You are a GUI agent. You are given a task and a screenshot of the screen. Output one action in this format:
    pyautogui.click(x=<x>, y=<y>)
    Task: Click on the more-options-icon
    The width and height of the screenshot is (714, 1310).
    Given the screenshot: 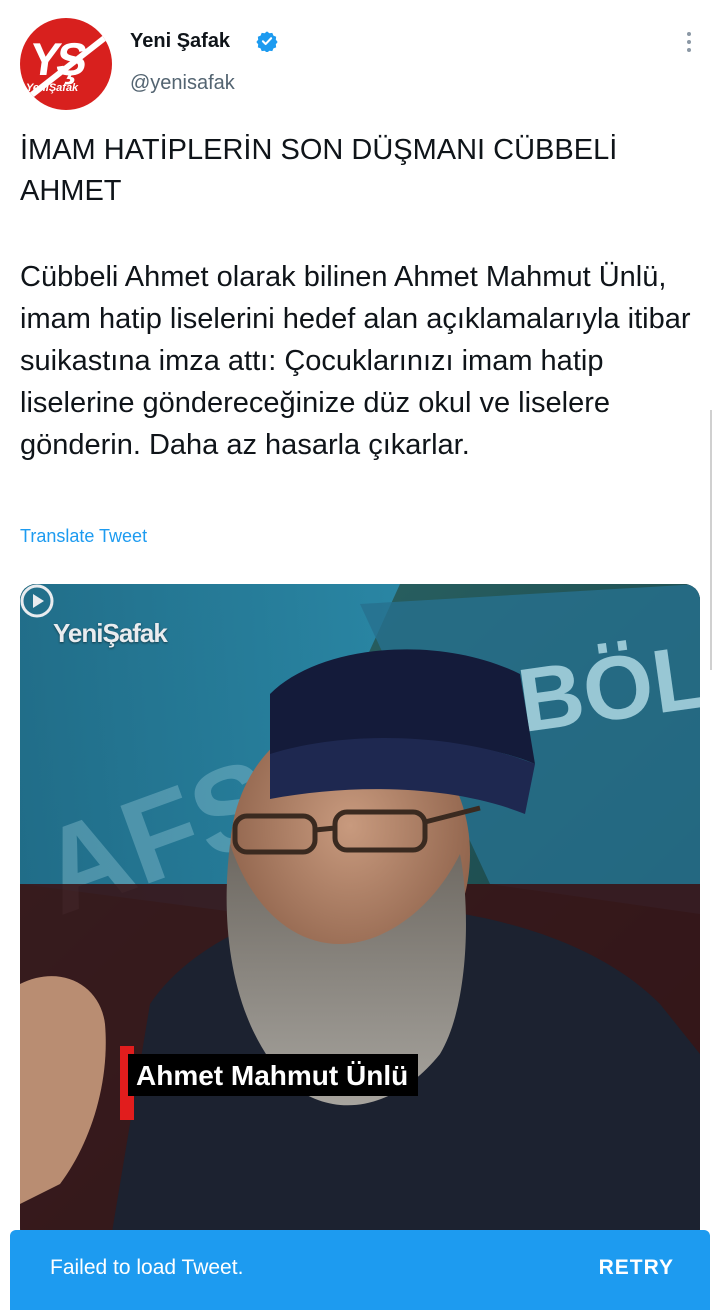 What is the action you would take?
    pyautogui.click(x=689, y=44)
    